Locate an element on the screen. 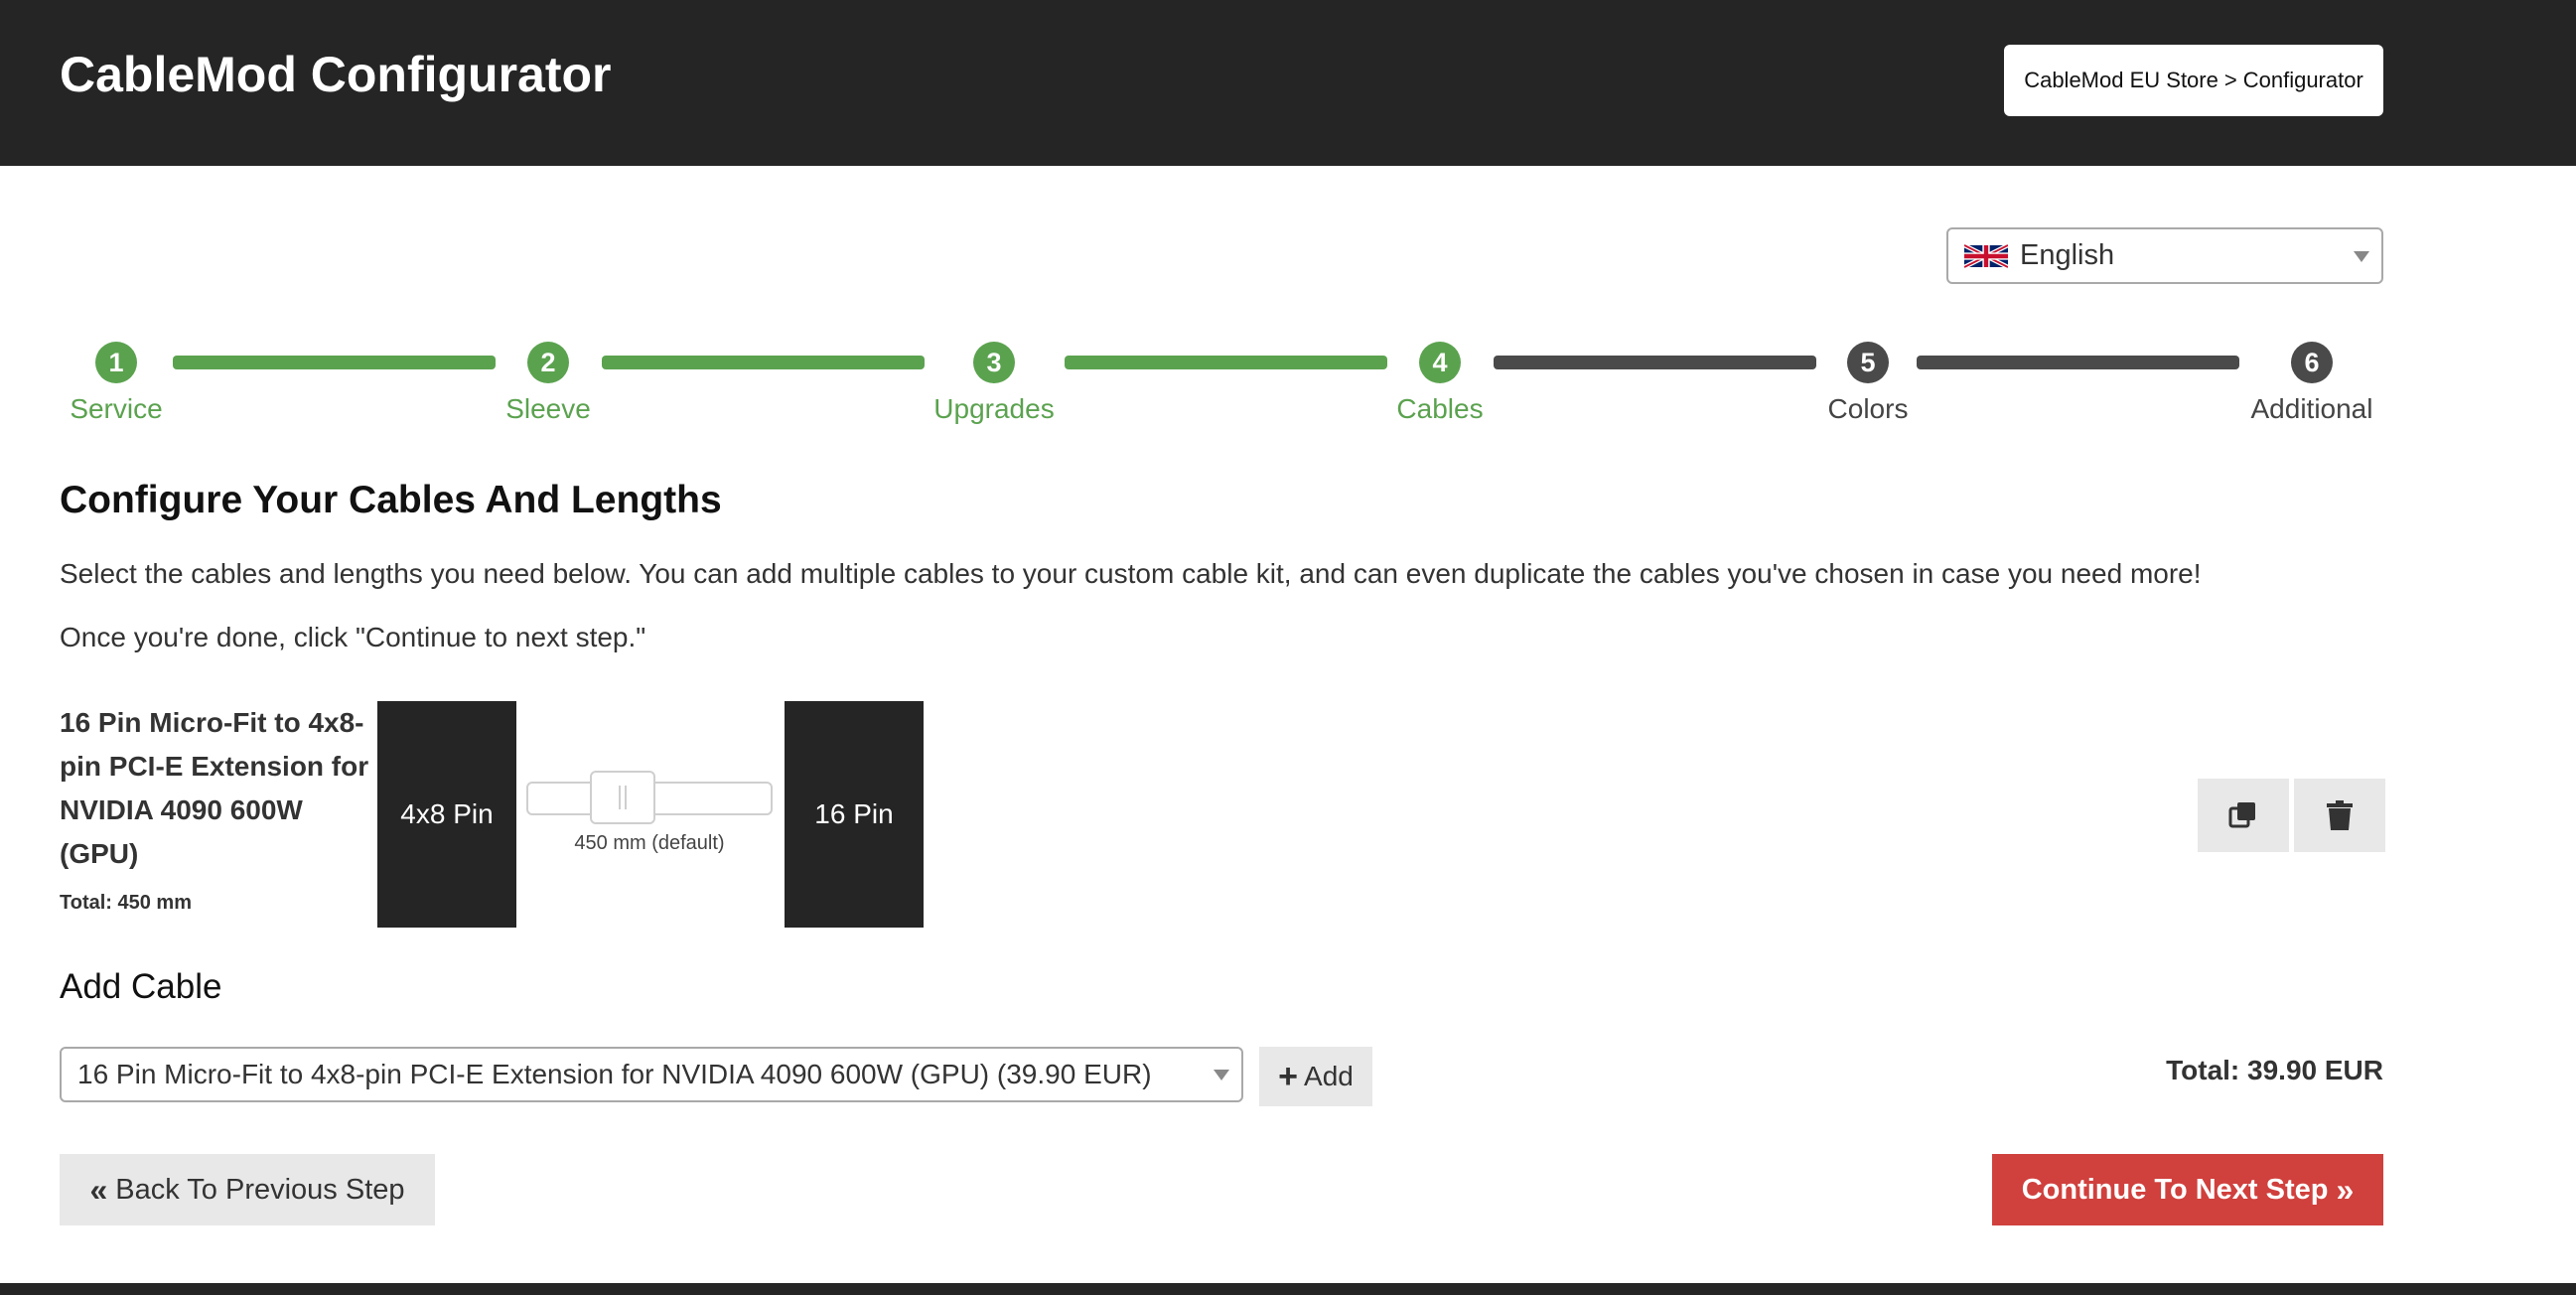 This screenshot has width=2576, height=1295. continue-button: Continue To Next Step » is located at coordinates (2188, 1189).